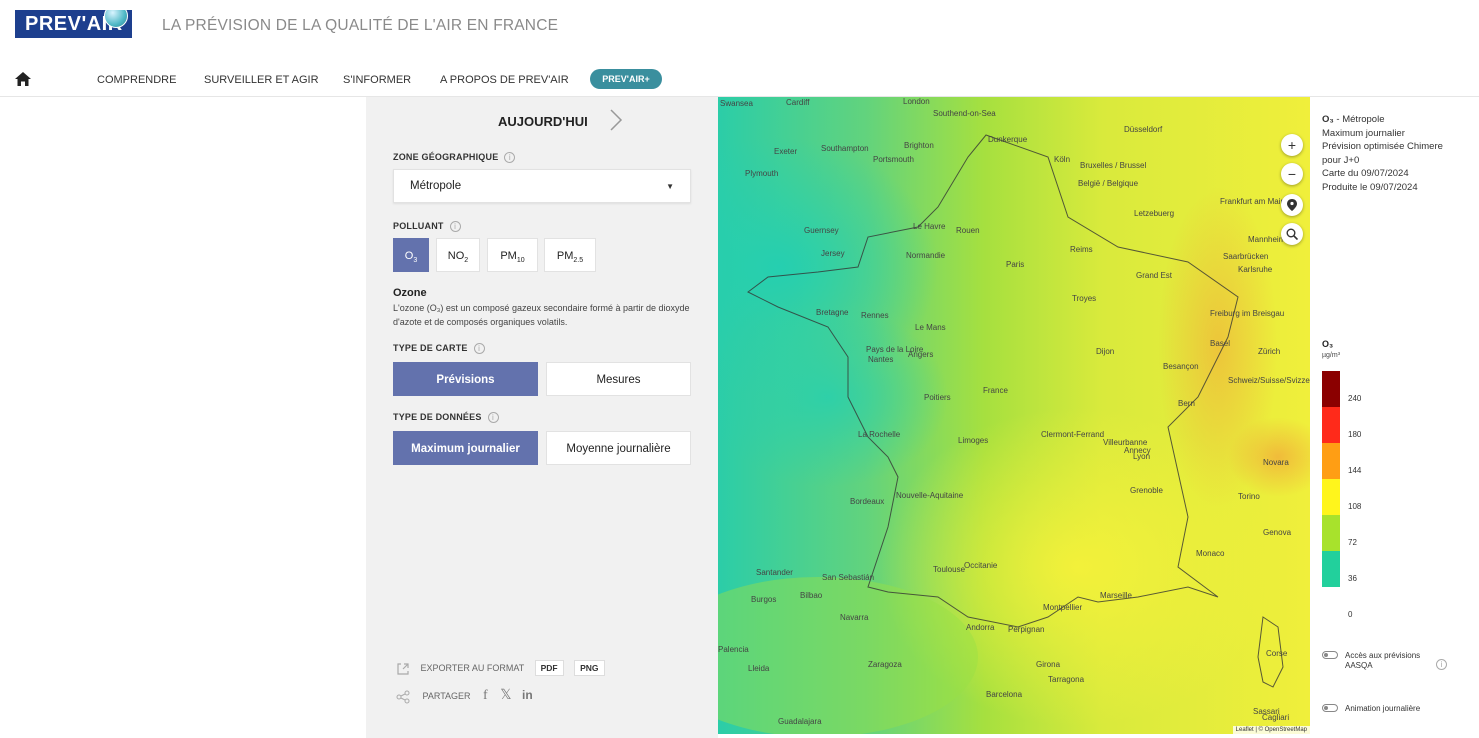 The height and width of the screenshot is (738, 1479). What do you see at coordinates (1352, 578) in the screenshot?
I see `legend-tick-label: 36` at bounding box center [1352, 578].